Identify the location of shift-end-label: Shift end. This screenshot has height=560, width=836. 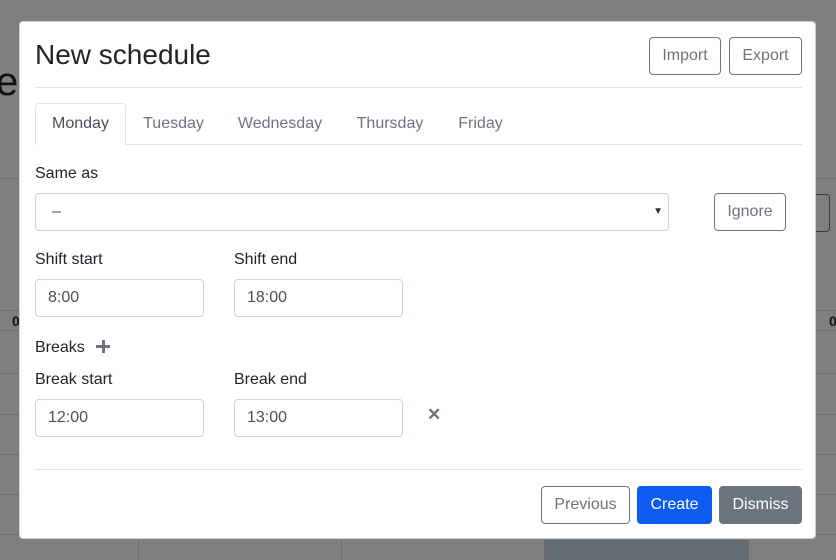
(266, 259).